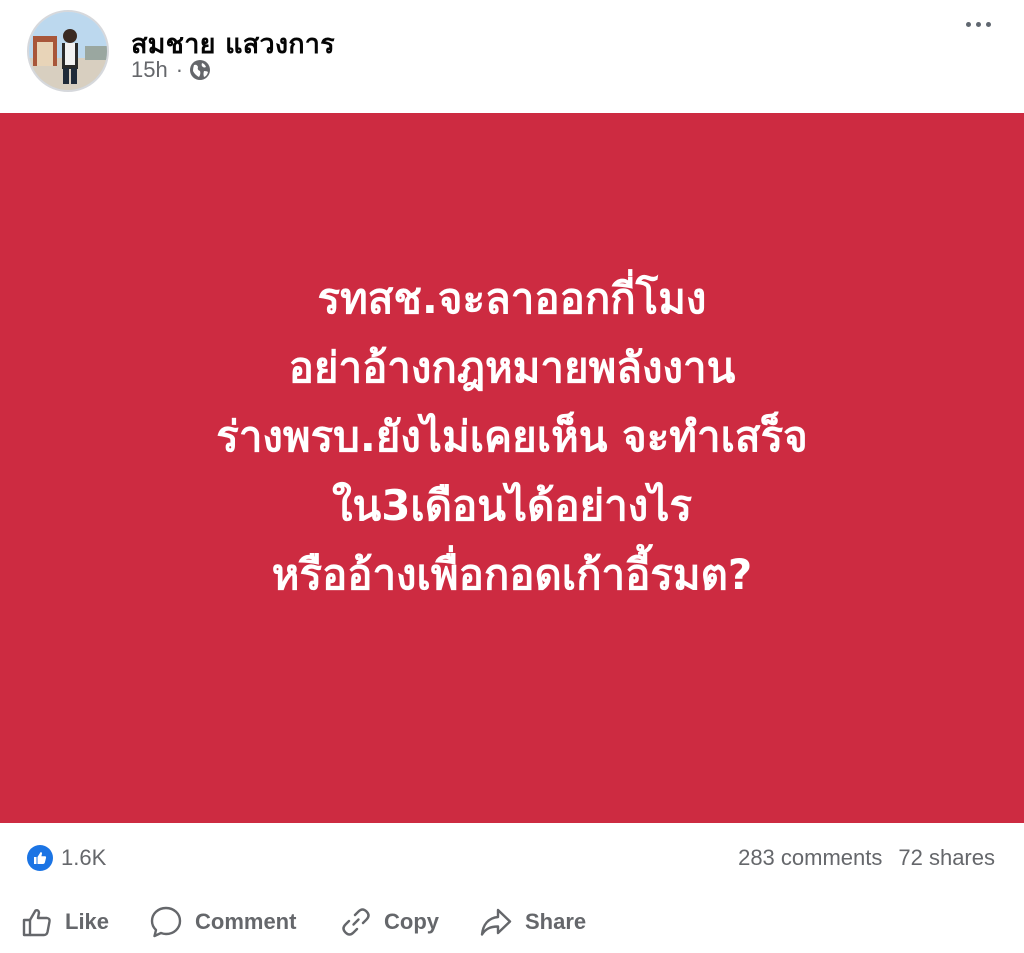 The width and height of the screenshot is (1024, 953). Describe the element at coordinates (411, 921) in the screenshot. I see `copy-label: Copy` at that location.